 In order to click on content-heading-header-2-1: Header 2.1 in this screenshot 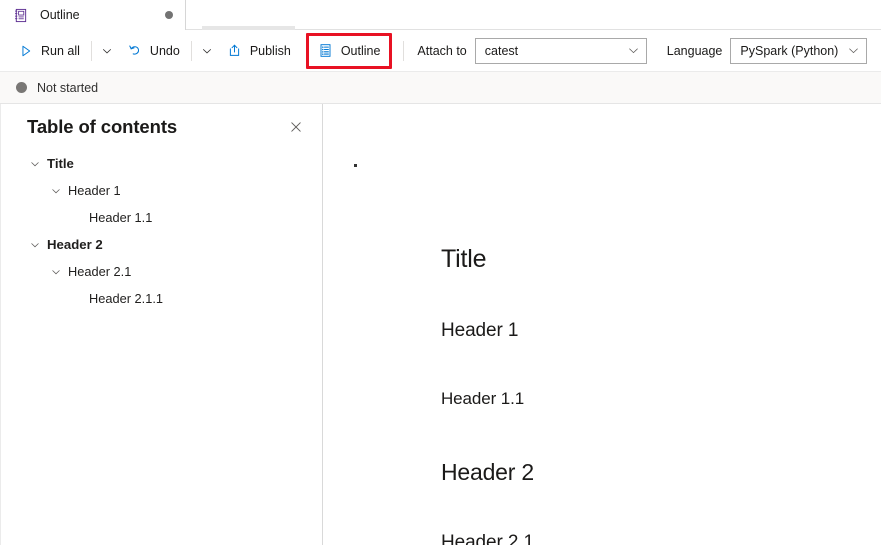, I will do `click(487, 538)`.